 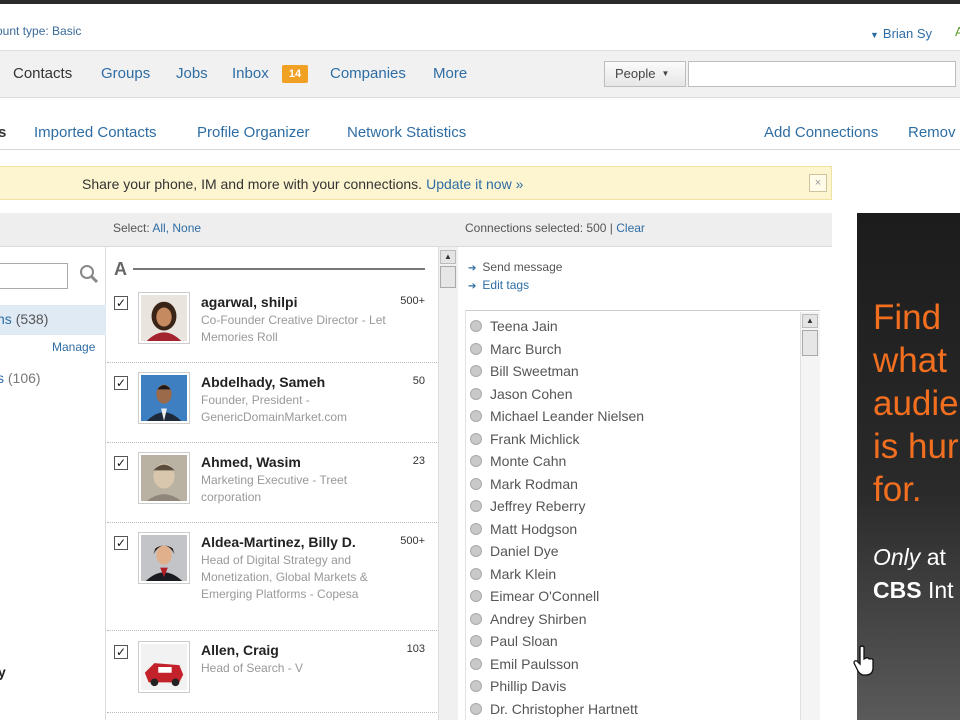 What do you see at coordinates (515, 267) in the screenshot?
I see `send-message-action: ➔ Send message` at bounding box center [515, 267].